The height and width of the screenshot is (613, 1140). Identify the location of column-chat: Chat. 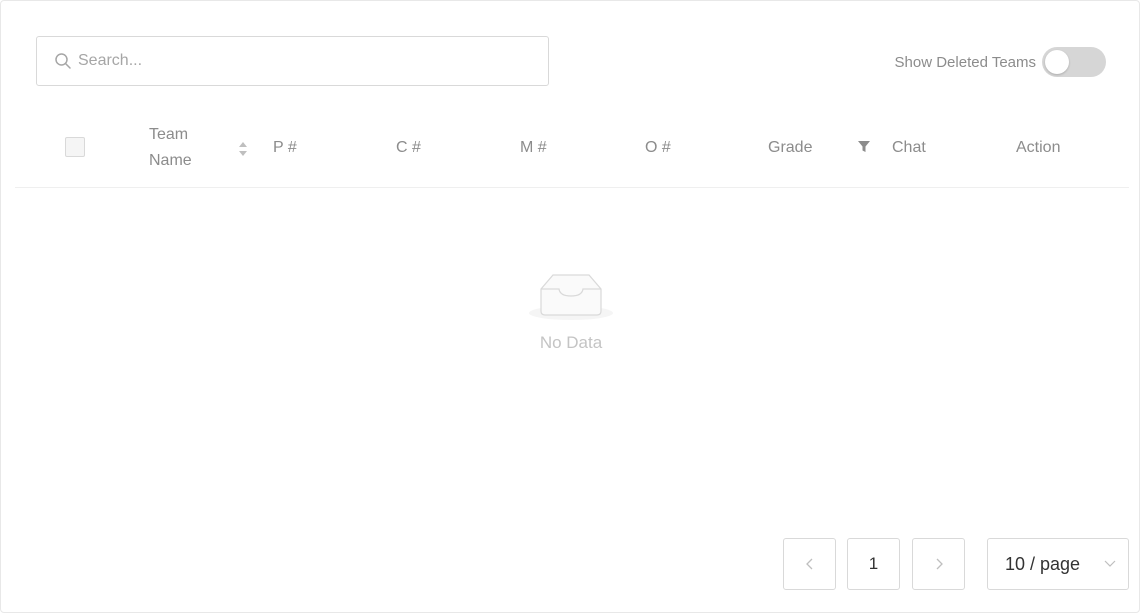
(909, 147).